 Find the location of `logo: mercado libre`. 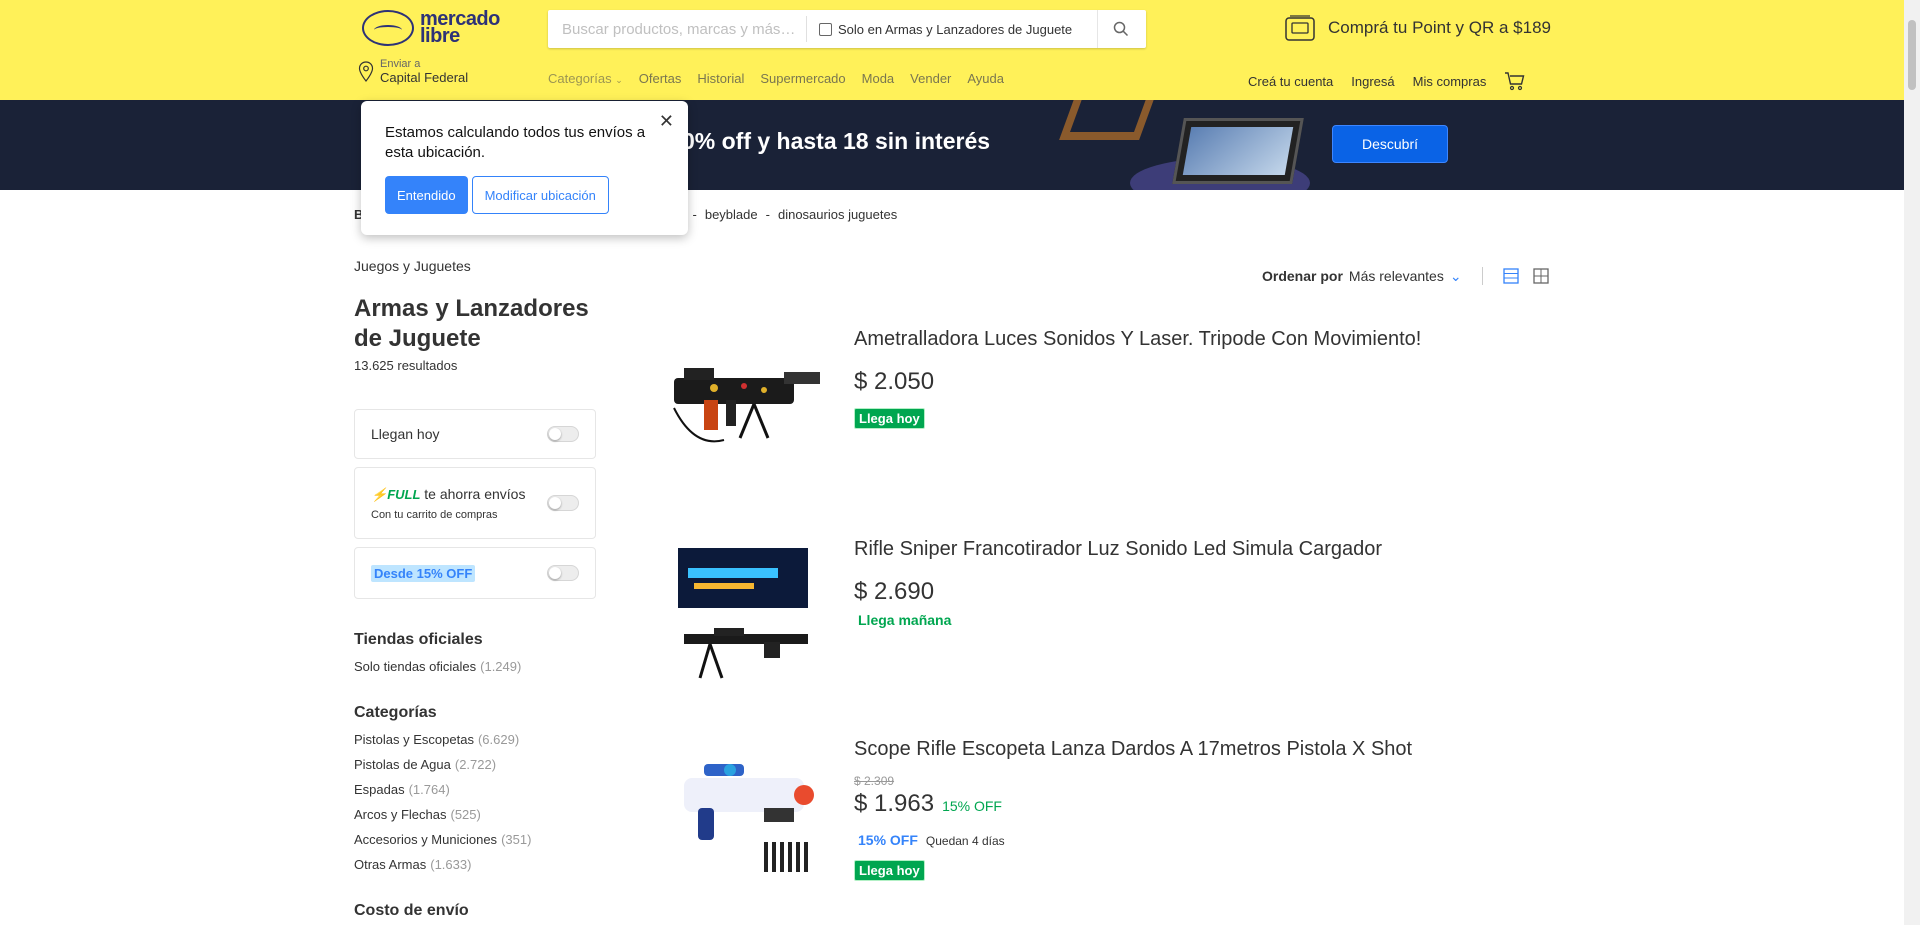

logo: mercado libre is located at coordinates (431, 28).